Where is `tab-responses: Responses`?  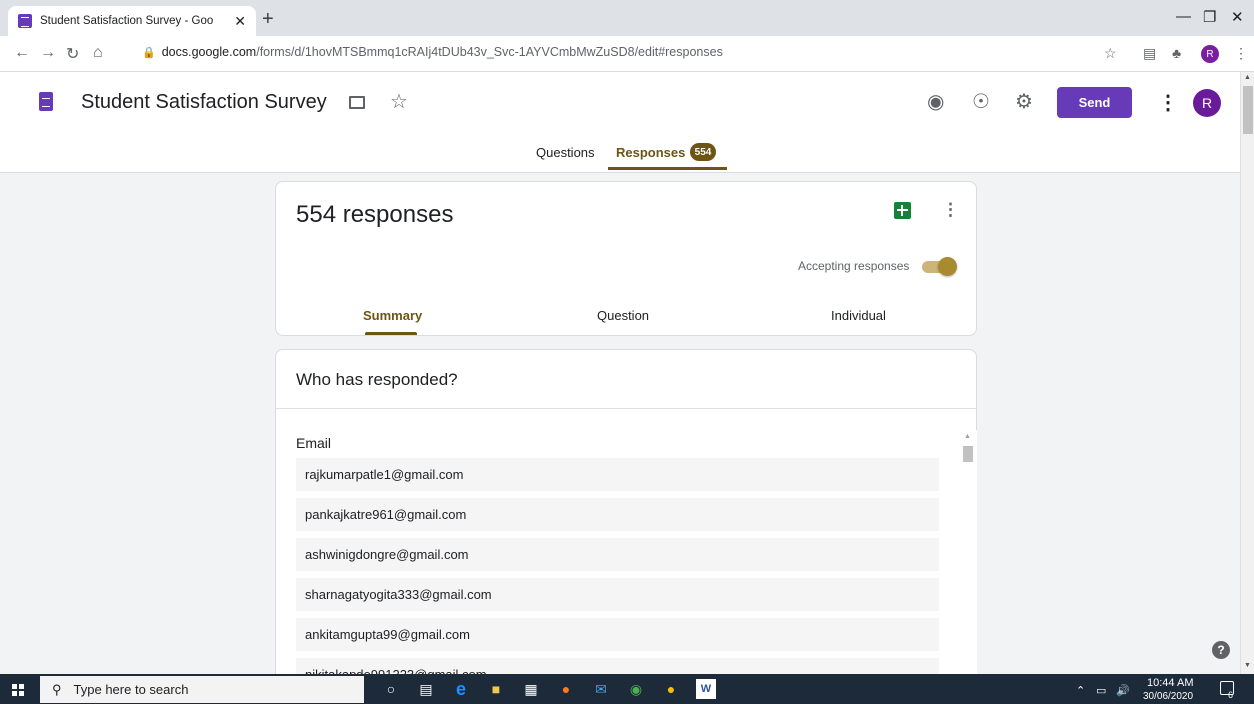 tab-responses: Responses is located at coordinates (650, 152).